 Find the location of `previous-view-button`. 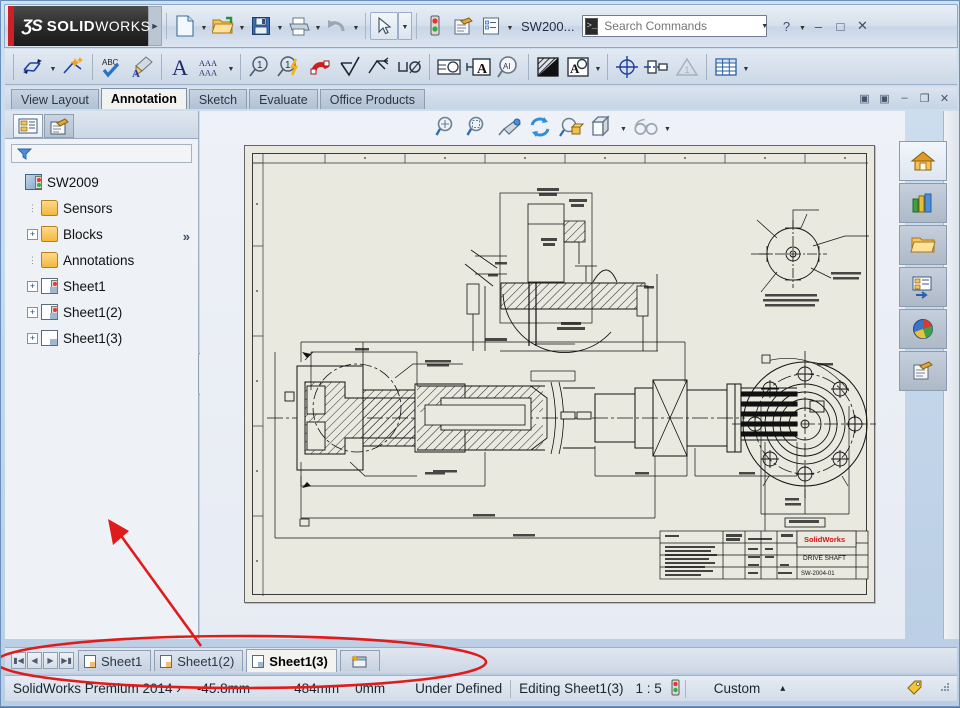

previous-view-button is located at coordinates (509, 127).